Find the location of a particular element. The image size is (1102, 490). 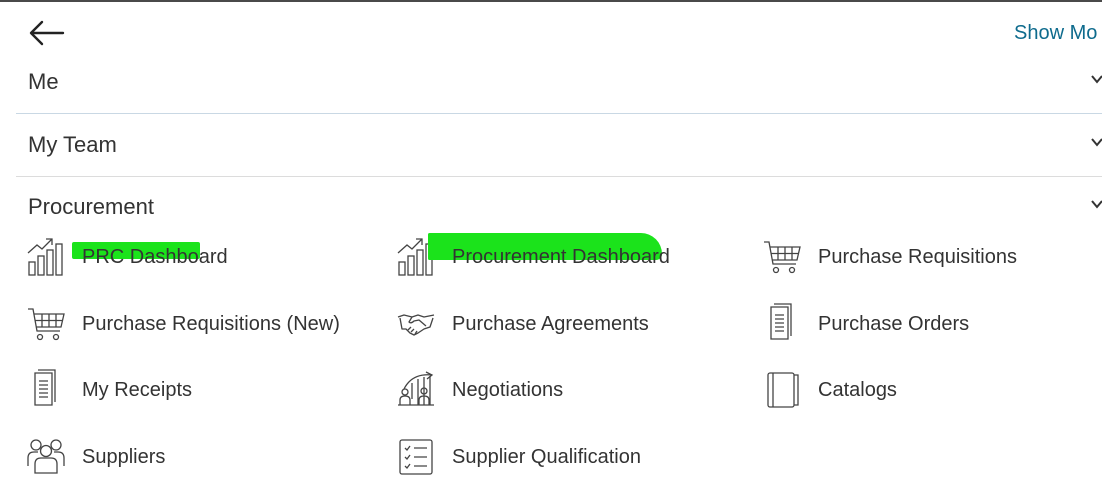

app-label: Purchase Requisitions (New) is located at coordinates (211, 324).